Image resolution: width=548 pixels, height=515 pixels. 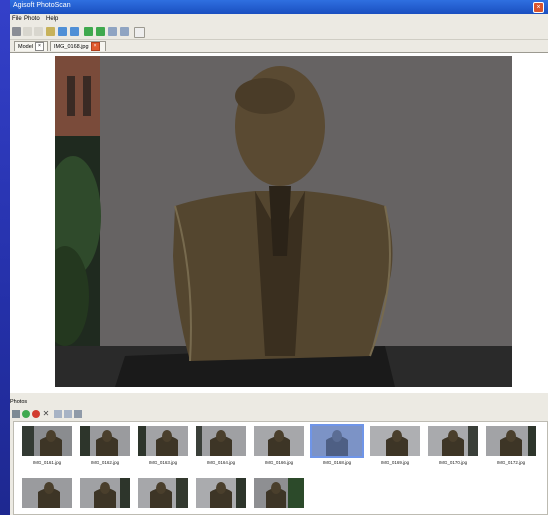 What do you see at coordinates (538, 7) in the screenshot?
I see `close-icon: ×` at bounding box center [538, 7].